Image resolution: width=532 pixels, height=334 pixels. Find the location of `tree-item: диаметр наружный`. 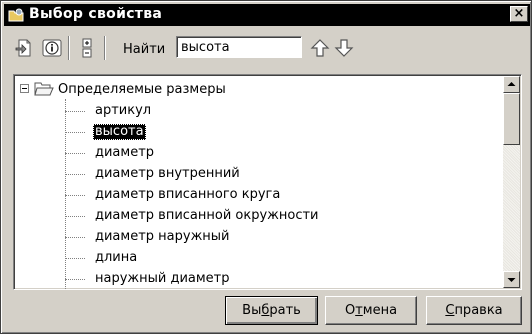

tree-item: диаметр наружный is located at coordinates (275, 237).